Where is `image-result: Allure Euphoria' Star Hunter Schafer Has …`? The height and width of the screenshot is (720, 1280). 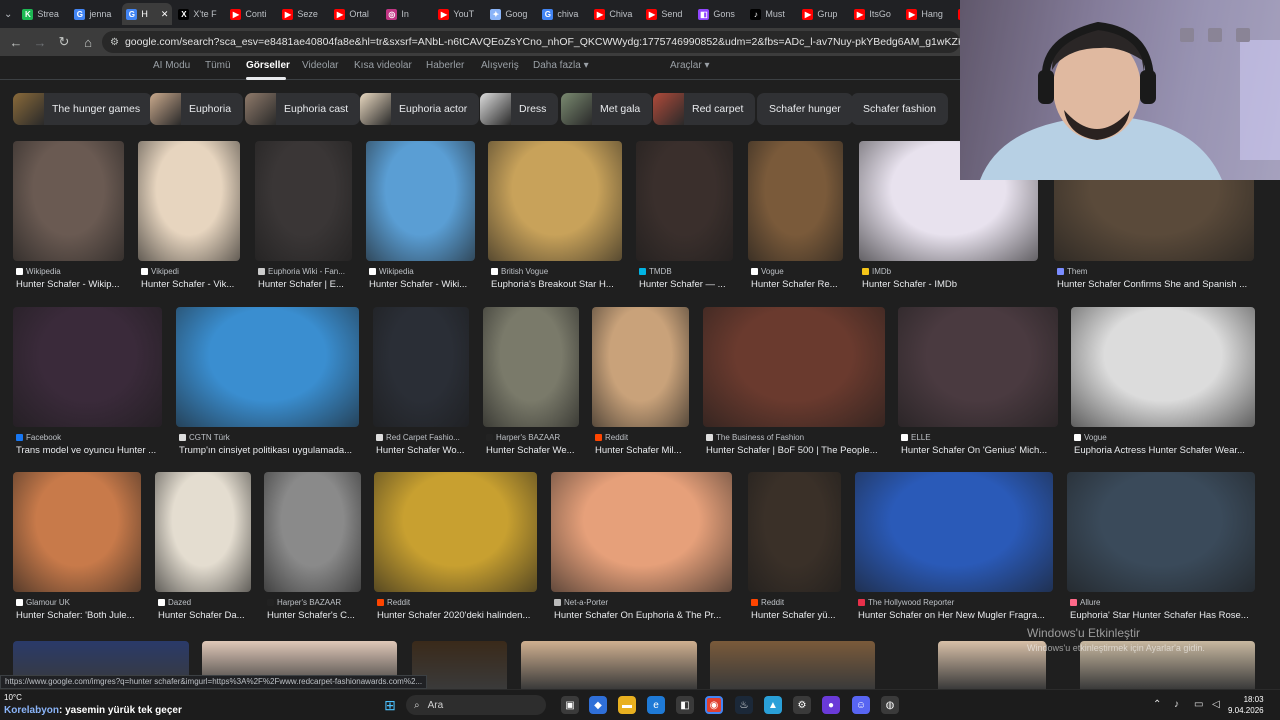 image-result: Allure Euphoria' Star Hunter Schafer Has … is located at coordinates (1161, 547).